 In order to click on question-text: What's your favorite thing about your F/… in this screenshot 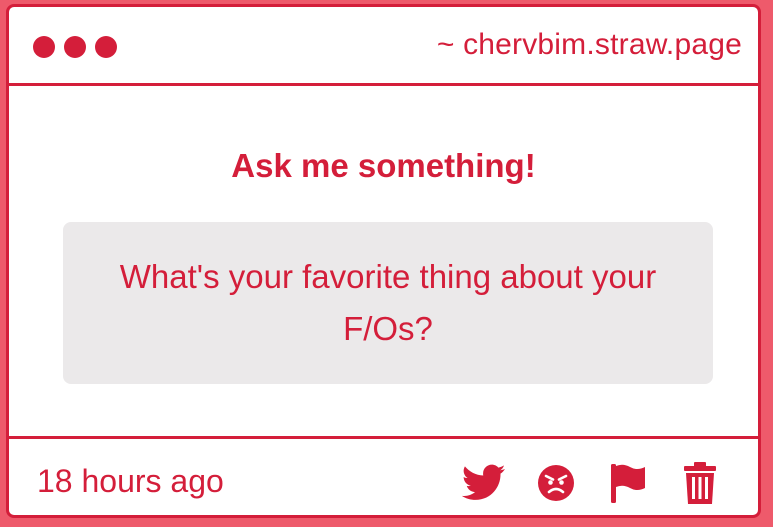, I will do `click(388, 302)`.